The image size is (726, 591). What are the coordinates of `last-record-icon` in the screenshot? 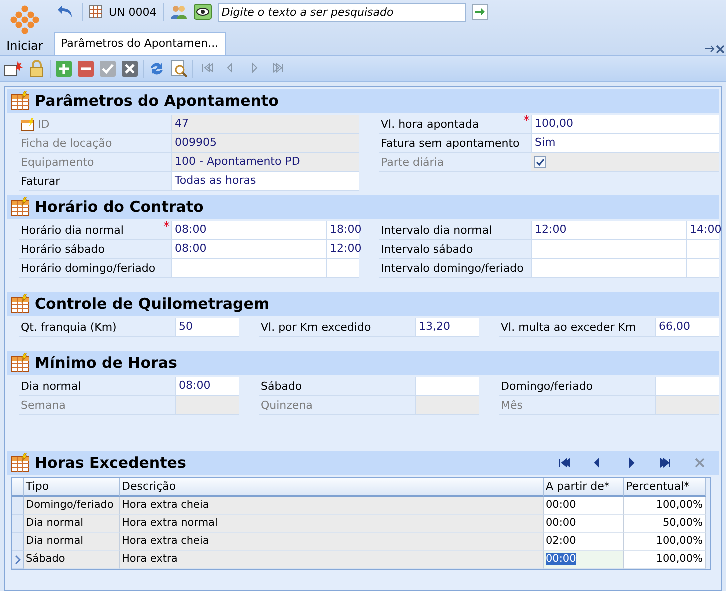 It's located at (666, 463).